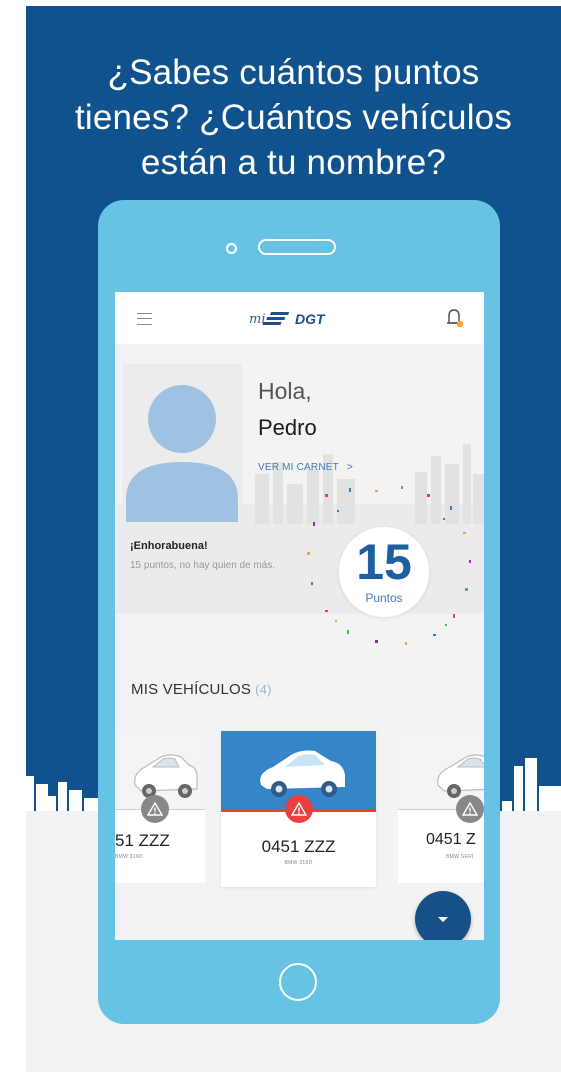 This screenshot has width=561, height=1072. I want to click on expand-fab-button, so click(443, 915).